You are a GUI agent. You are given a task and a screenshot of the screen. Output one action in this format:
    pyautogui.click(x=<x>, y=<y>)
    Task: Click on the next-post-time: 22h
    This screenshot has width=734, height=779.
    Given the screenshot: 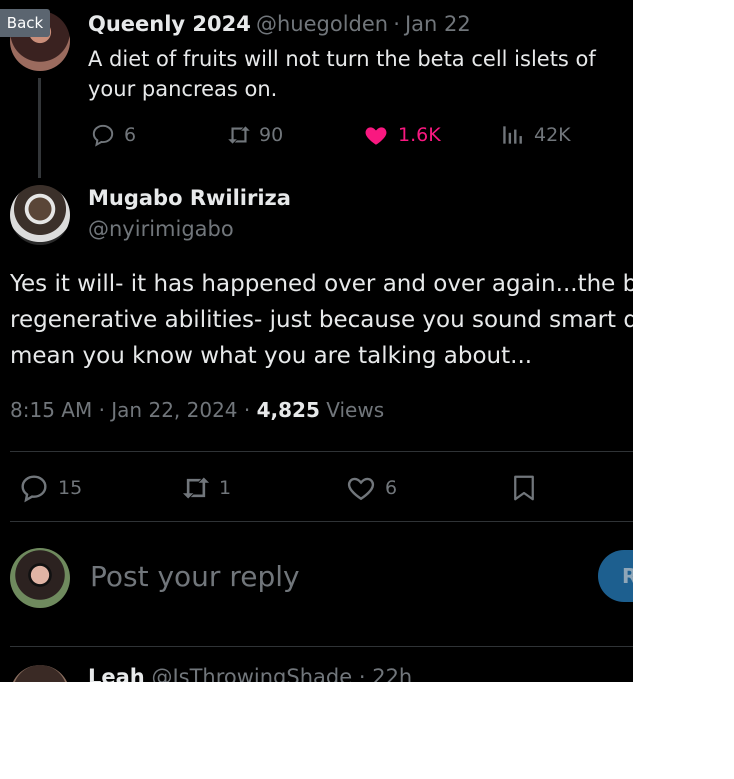 What is the action you would take?
    pyautogui.click(x=392, y=673)
    